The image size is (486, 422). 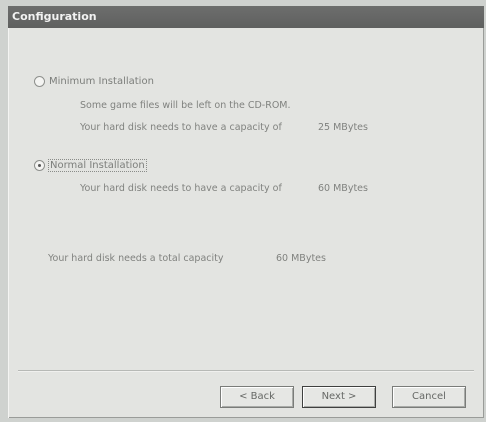 I want to click on total-capacity-label: Your hard disk needs a total capacity, so click(x=136, y=258).